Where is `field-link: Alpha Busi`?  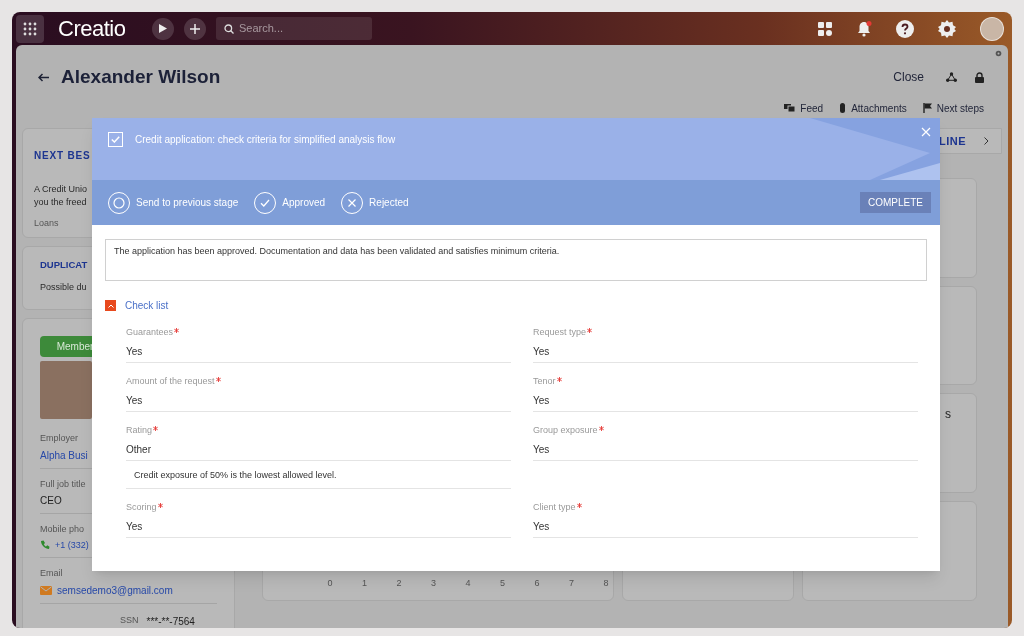 field-link: Alpha Busi is located at coordinates (64, 455).